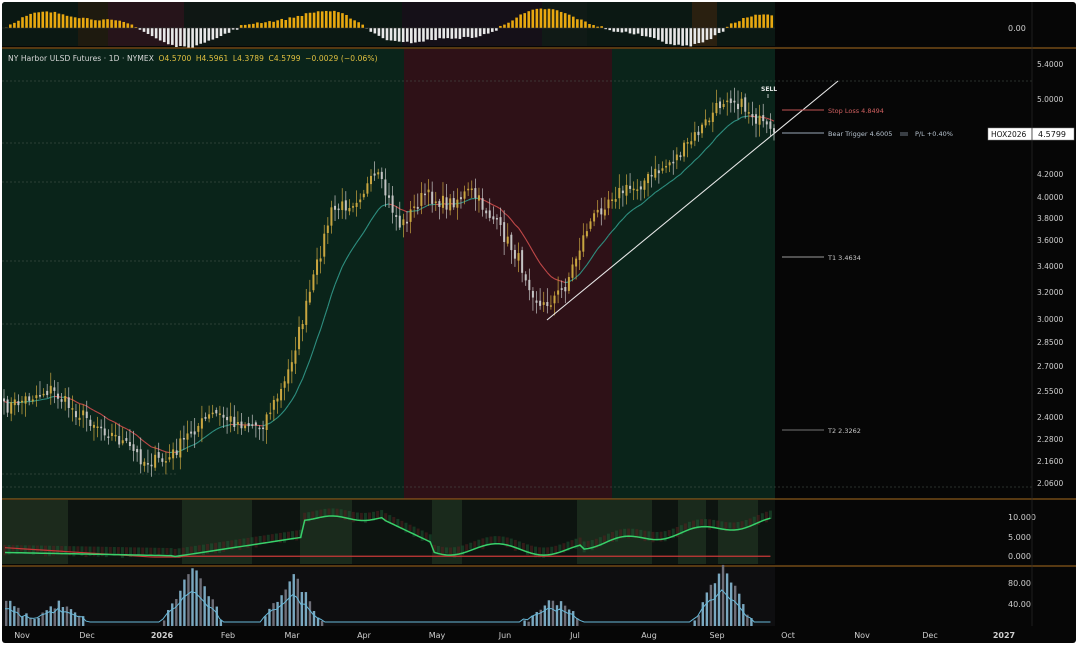  What do you see at coordinates (1052, 134) in the screenshot?
I see `price-tag-value: 4.5799` at bounding box center [1052, 134].